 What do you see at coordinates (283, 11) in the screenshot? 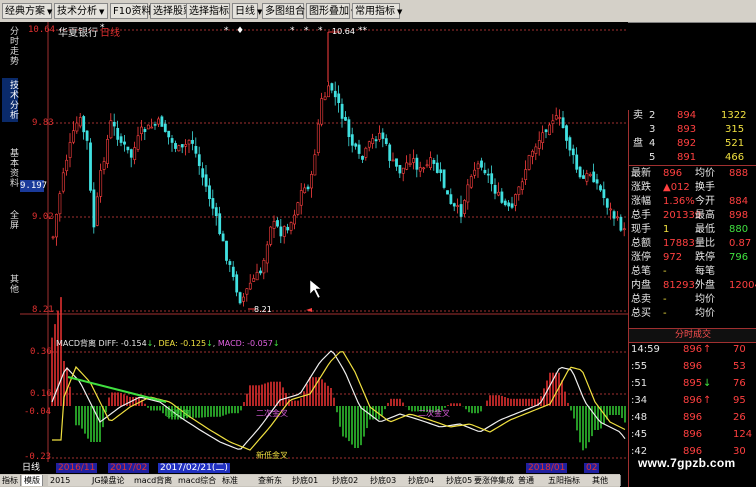
I see `toolbar-multi-chart-button: 多图组合` at bounding box center [283, 11].